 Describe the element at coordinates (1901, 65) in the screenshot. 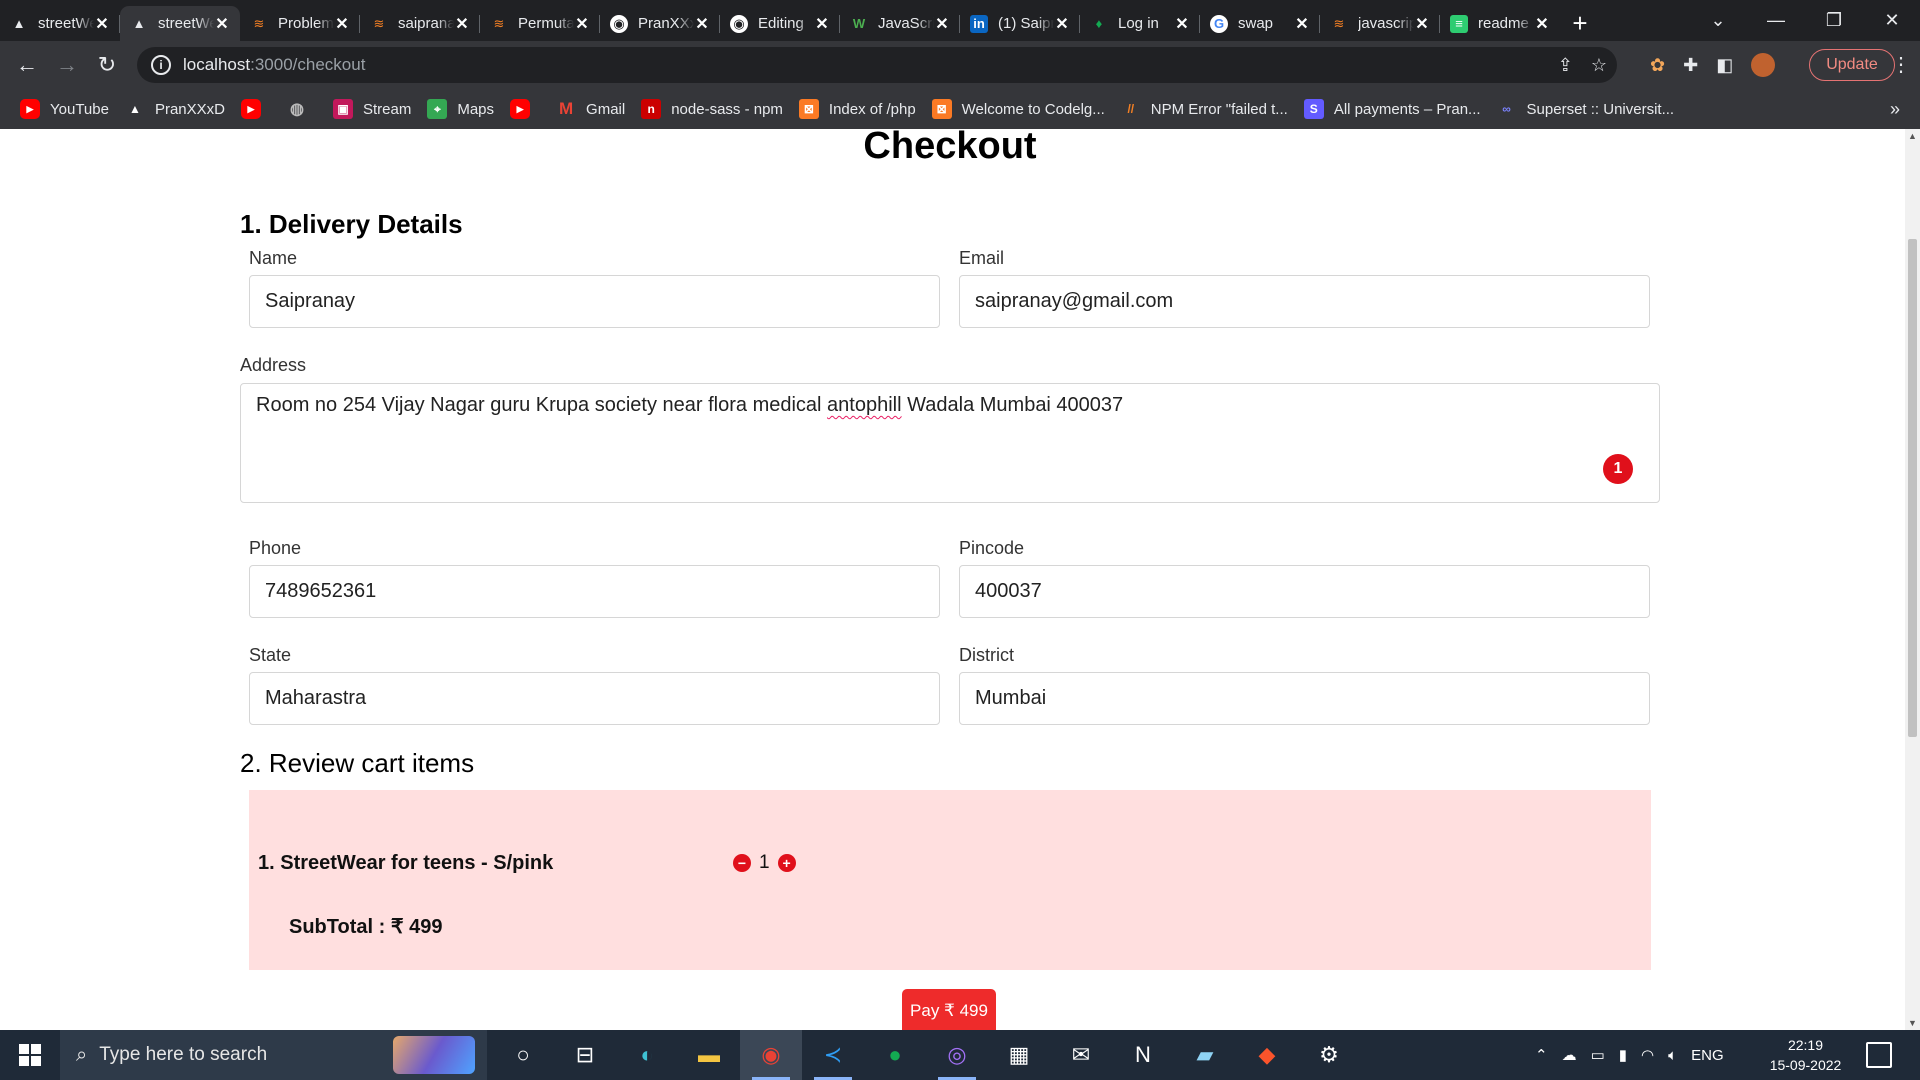

I see `menu-kebab-icon: ⋮` at that location.